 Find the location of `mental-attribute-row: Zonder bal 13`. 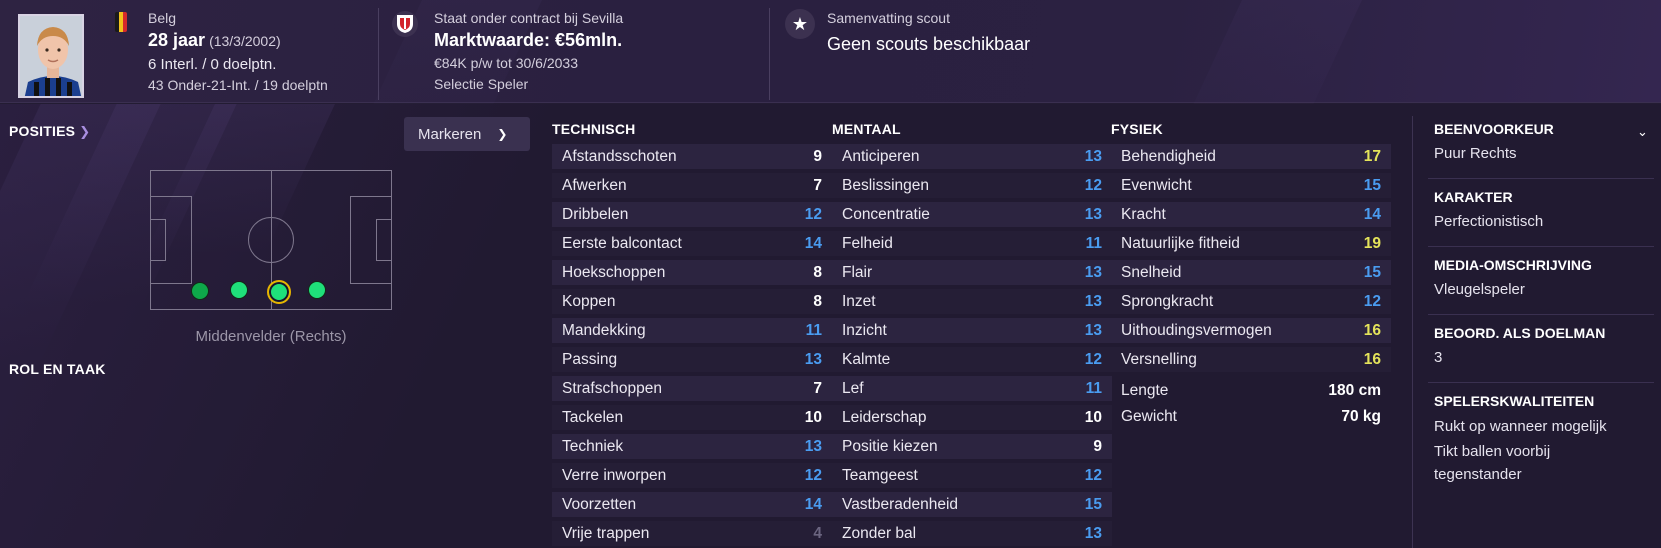

mental-attribute-row: Zonder bal 13 is located at coordinates (972, 533).